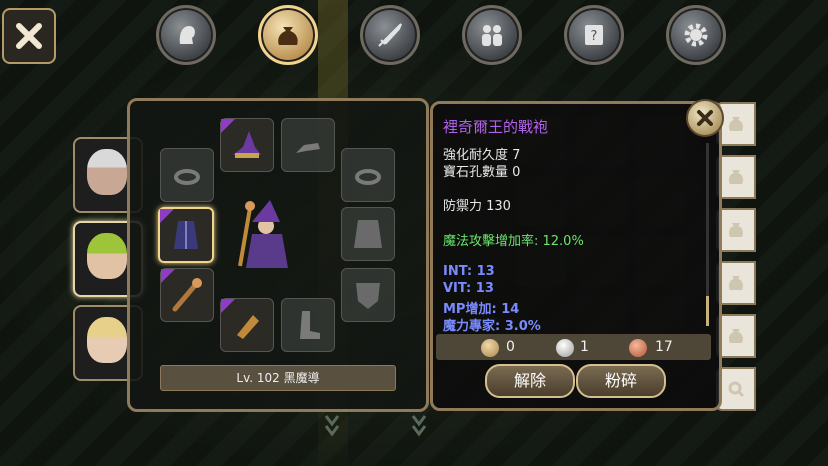  I want to click on skill-tab, so click(390, 35).